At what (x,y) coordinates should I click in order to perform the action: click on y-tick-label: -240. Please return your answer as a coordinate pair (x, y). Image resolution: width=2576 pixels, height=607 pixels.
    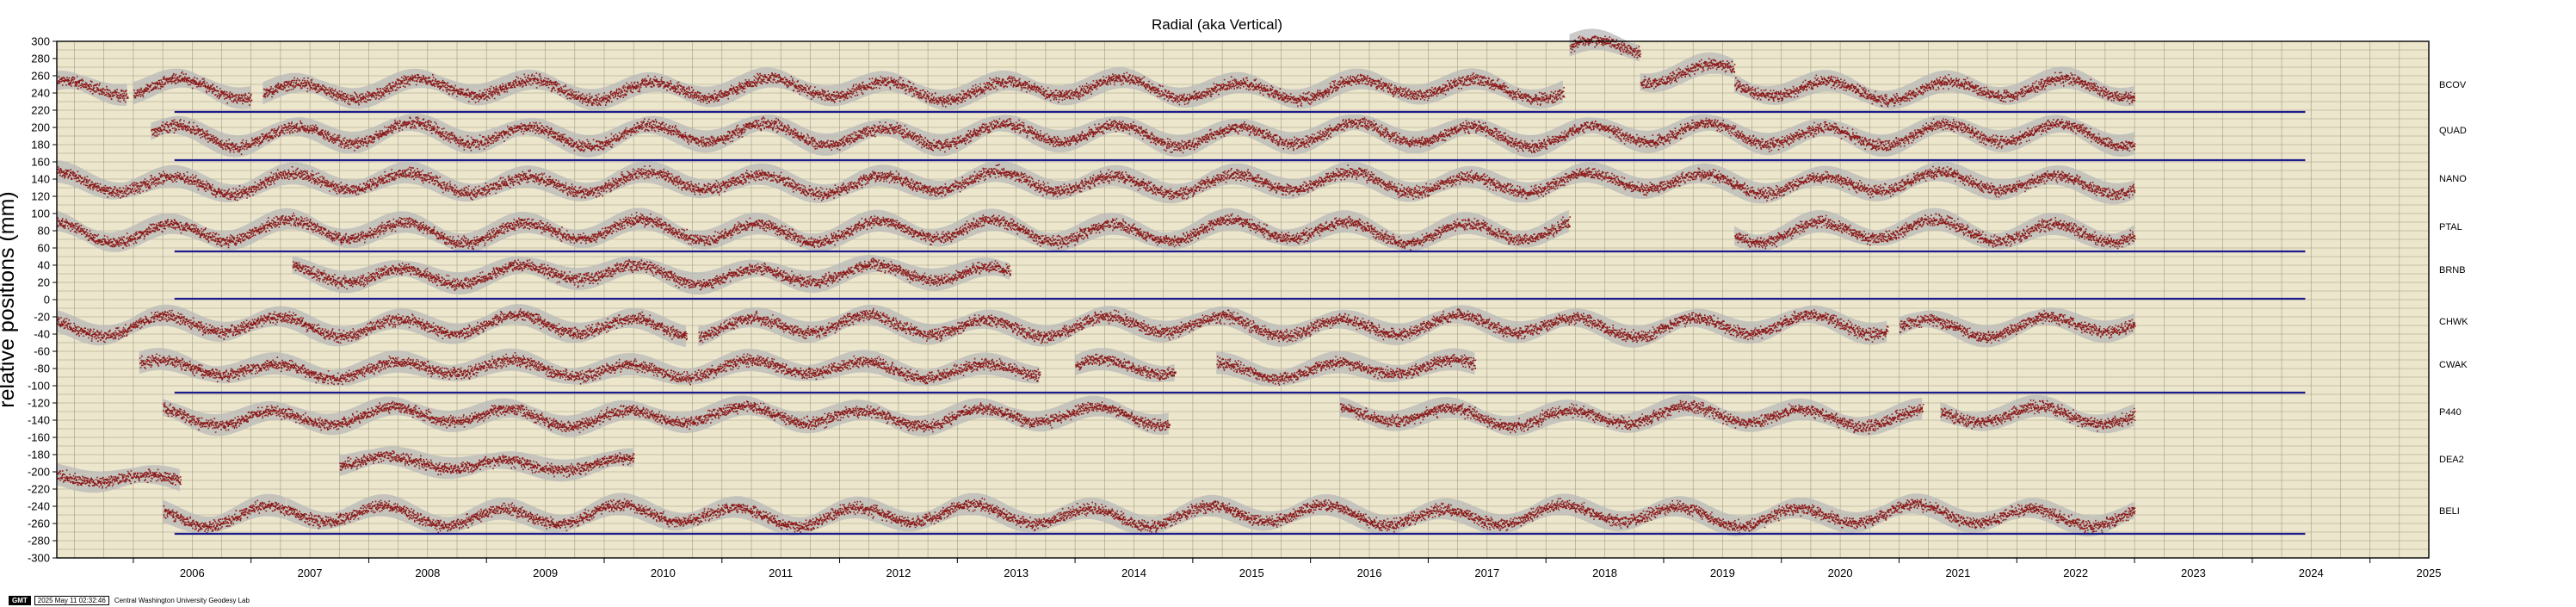
    Looking at the image, I should click on (39, 506).